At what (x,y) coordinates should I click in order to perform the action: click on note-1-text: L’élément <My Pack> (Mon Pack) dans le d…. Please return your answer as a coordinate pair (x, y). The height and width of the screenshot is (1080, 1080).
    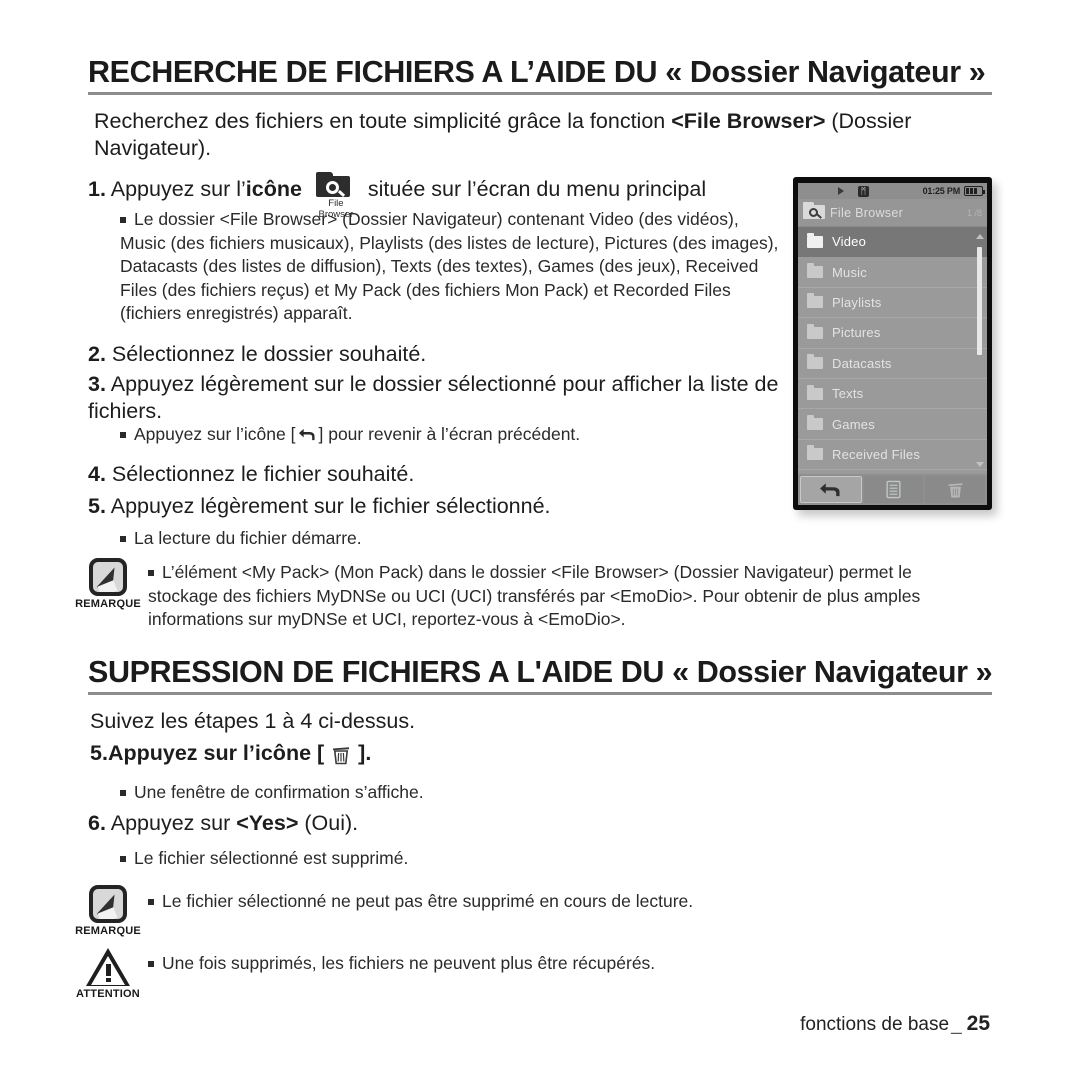
    Looking at the image, I should click on (534, 595).